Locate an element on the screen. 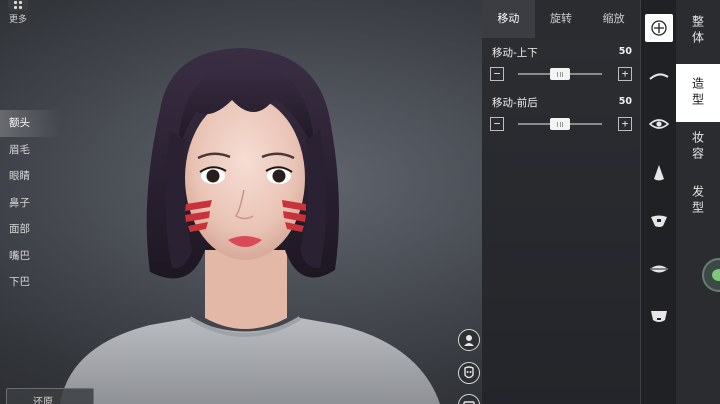 The height and width of the screenshot is (404, 720). feature-menu: 额头 眉毛 眼睛 鼻子 面部 嘴巴 下巴 is located at coordinates (30, 203).